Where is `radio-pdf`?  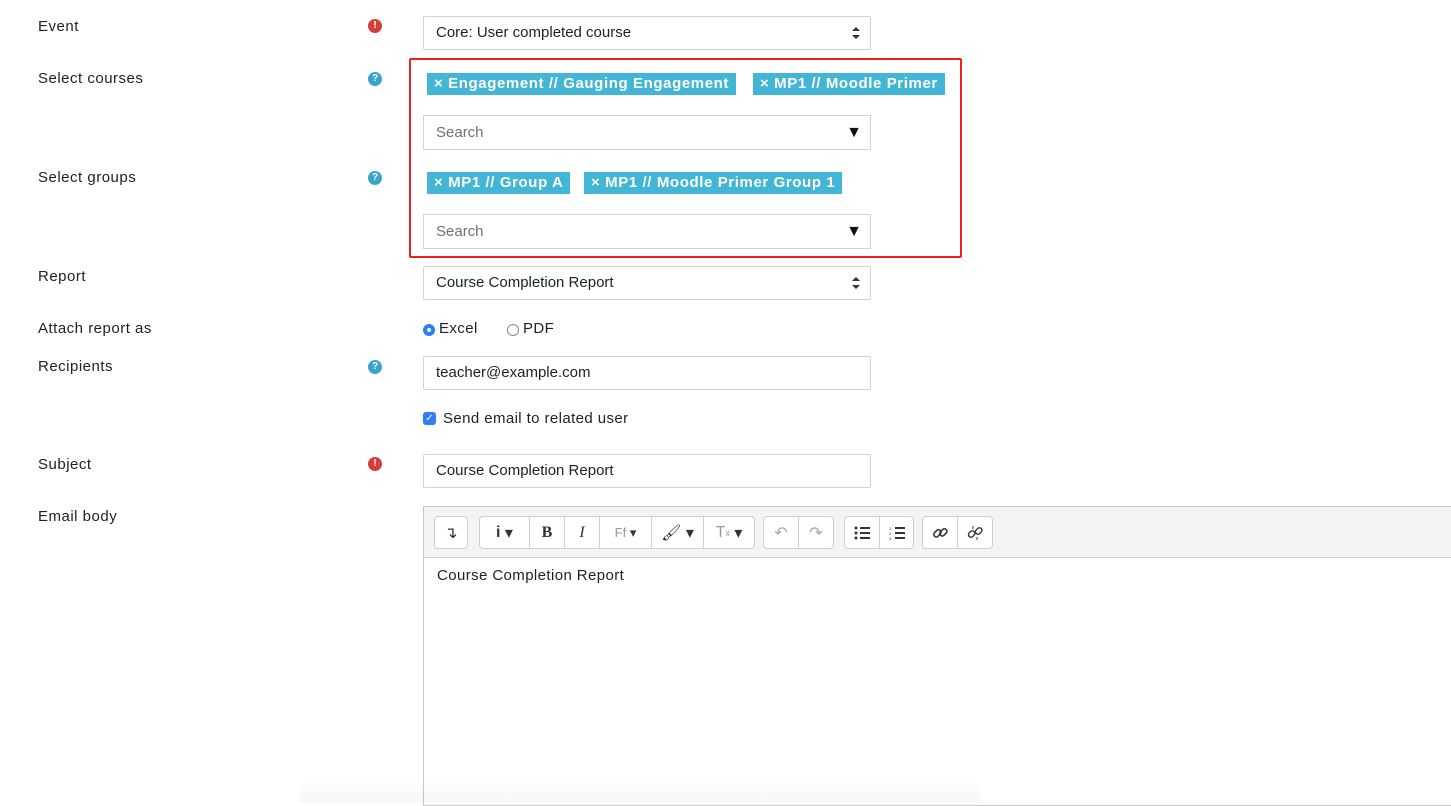
radio-pdf is located at coordinates (513, 330).